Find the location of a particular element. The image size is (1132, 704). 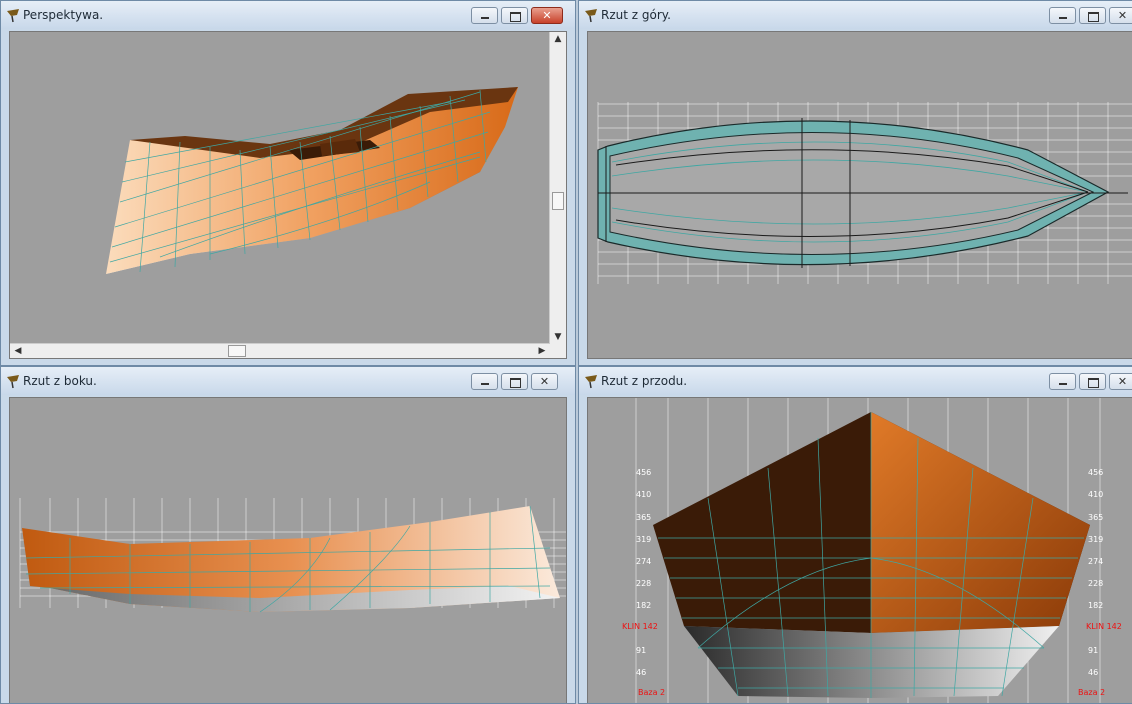

left-scale-410: 410 is located at coordinates (644, 494).